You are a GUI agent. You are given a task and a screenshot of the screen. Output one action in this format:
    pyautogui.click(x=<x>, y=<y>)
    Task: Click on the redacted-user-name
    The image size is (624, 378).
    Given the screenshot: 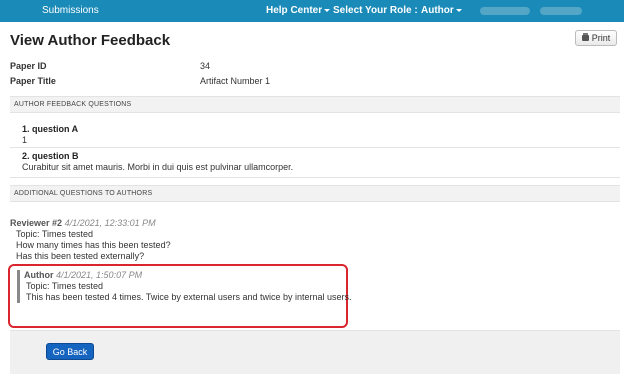 What is the action you would take?
    pyautogui.click(x=505, y=11)
    